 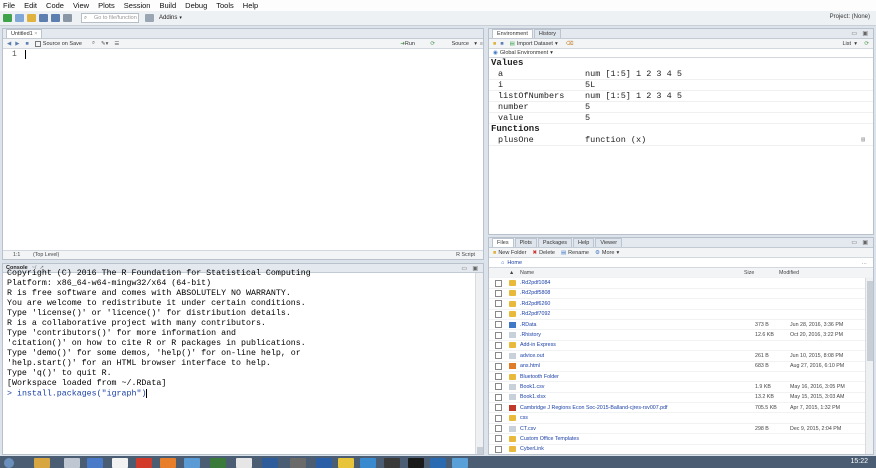 What do you see at coordinates (681, 118) in the screenshot?
I see `env-row: value 5` at bounding box center [681, 118].